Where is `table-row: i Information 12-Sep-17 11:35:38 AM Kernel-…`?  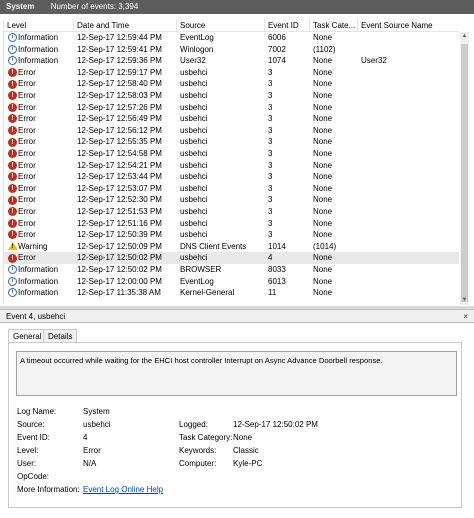
table-row: i Information 12-Sep-17 11:35:38 AM Kernel-… is located at coordinates (231, 293).